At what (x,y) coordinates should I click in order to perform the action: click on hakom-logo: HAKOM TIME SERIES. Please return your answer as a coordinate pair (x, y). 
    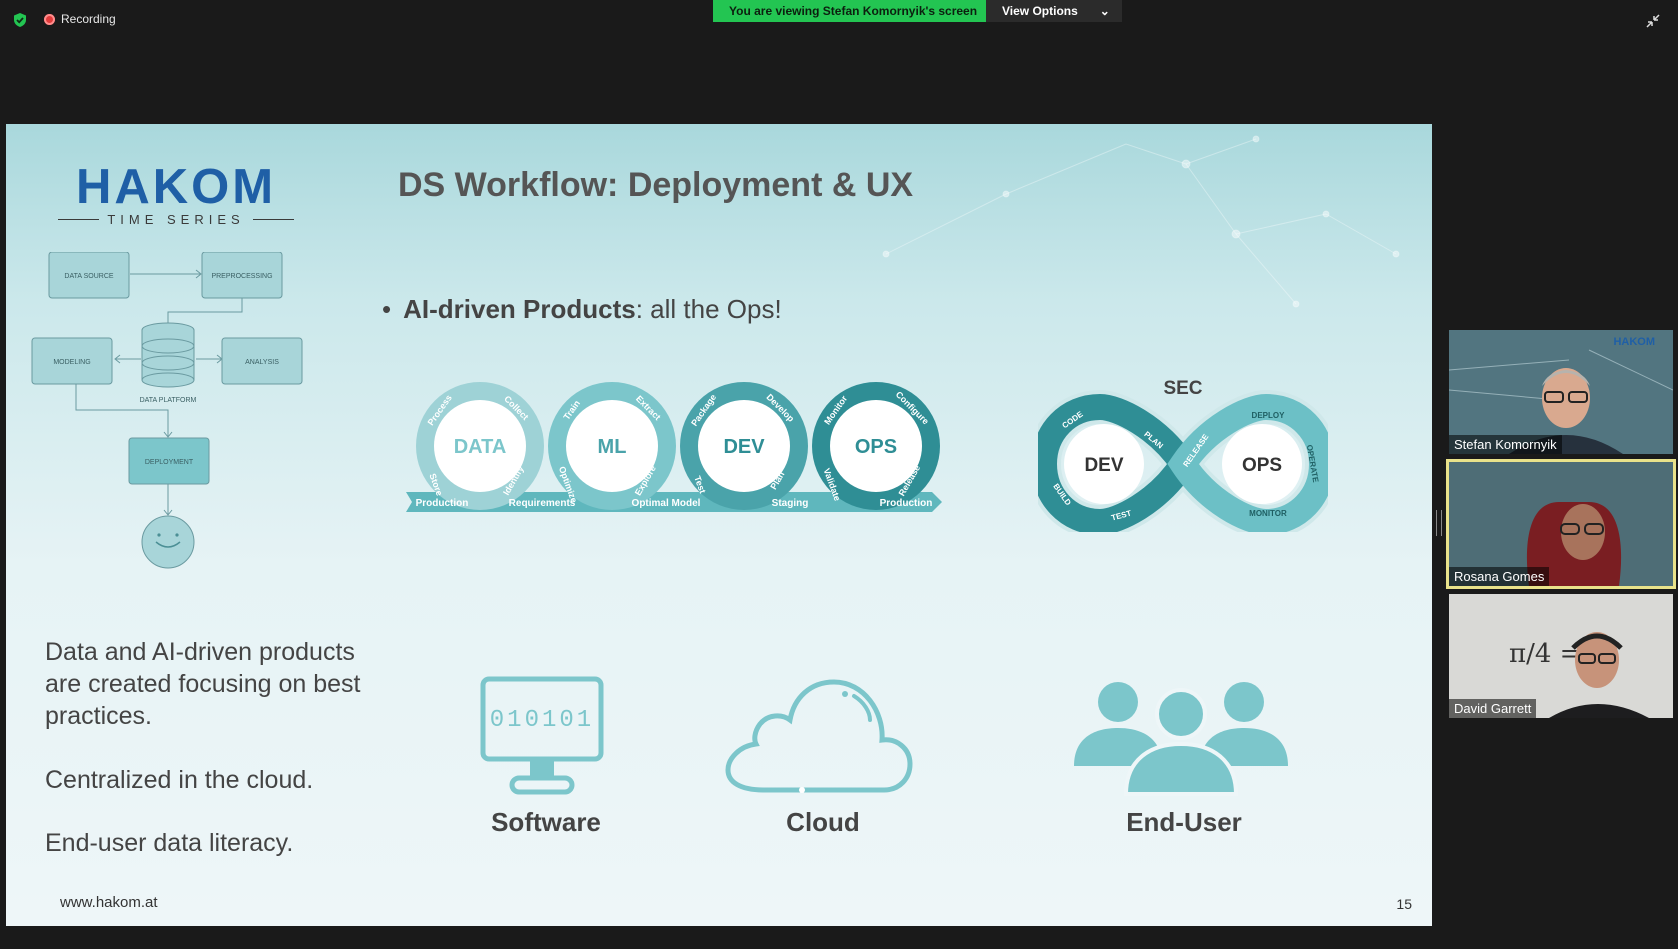
    Looking at the image, I should click on (176, 193).